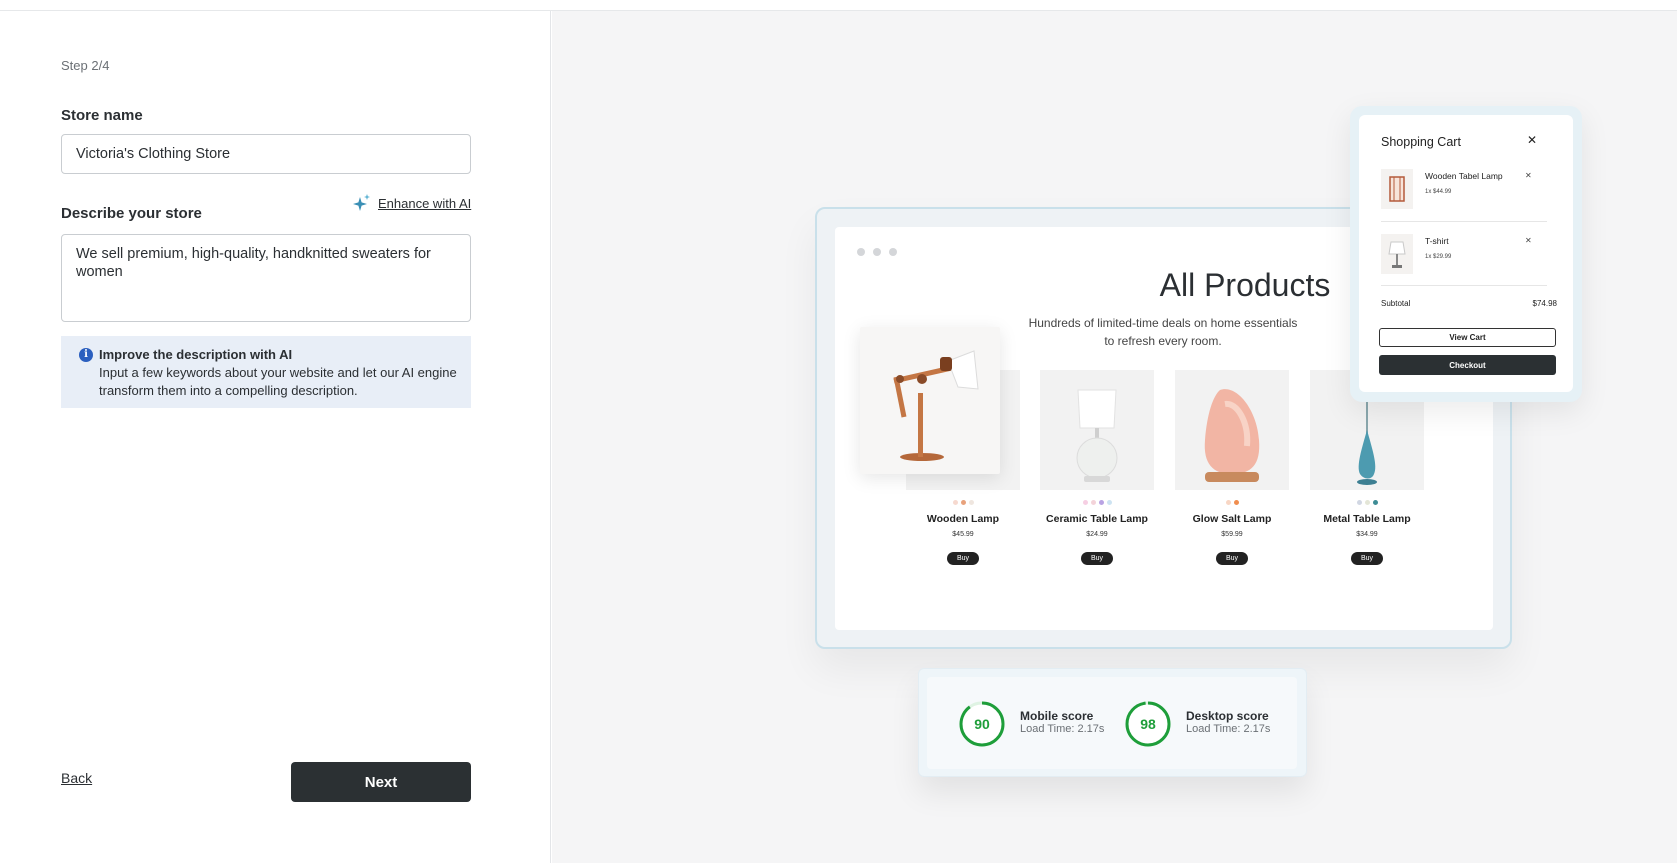 The image size is (1677, 863). What do you see at coordinates (1464, 176) in the screenshot?
I see `cart-item-name: Wooden Tabel Lamp` at bounding box center [1464, 176].